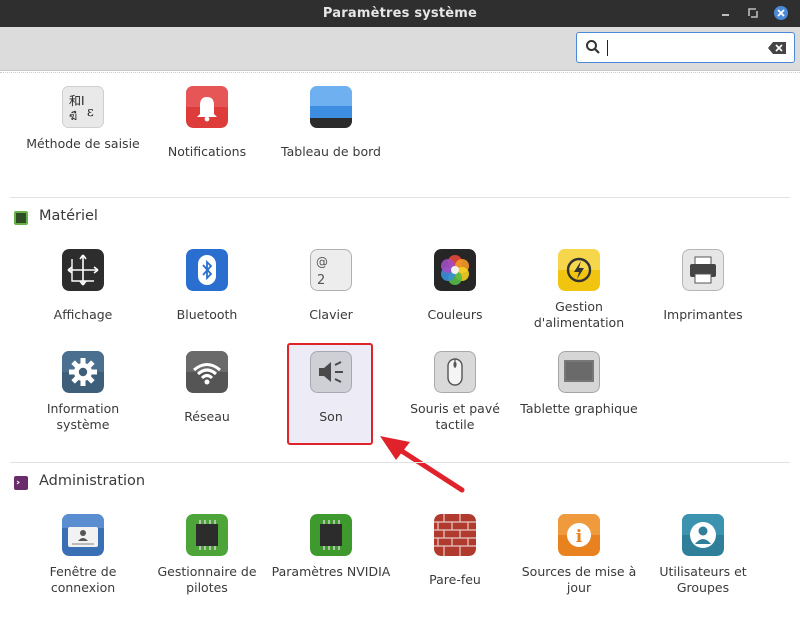  Describe the element at coordinates (703, 314) in the screenshot. I see `tile-label: Imprimantes` at that location.